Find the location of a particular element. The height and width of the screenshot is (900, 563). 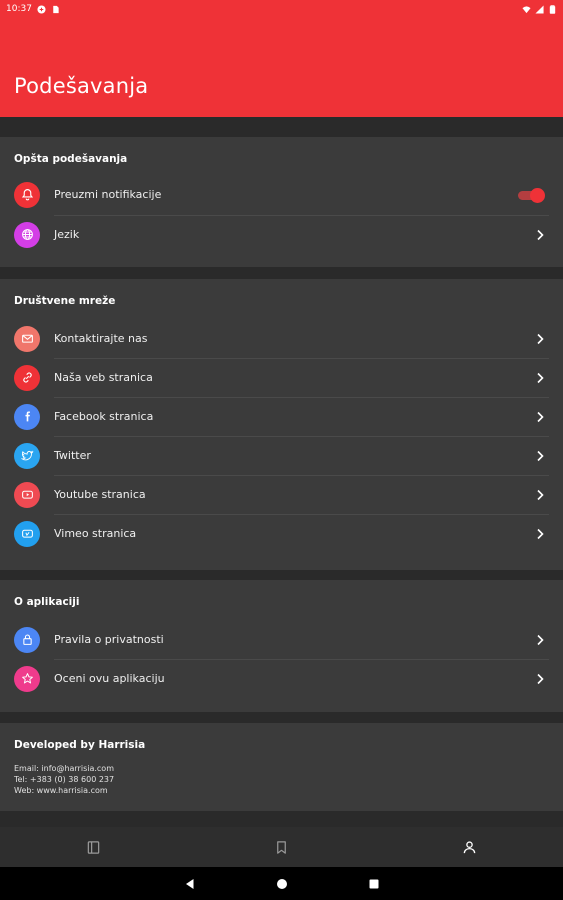

profile-icon is located at coordinates (469, 846).